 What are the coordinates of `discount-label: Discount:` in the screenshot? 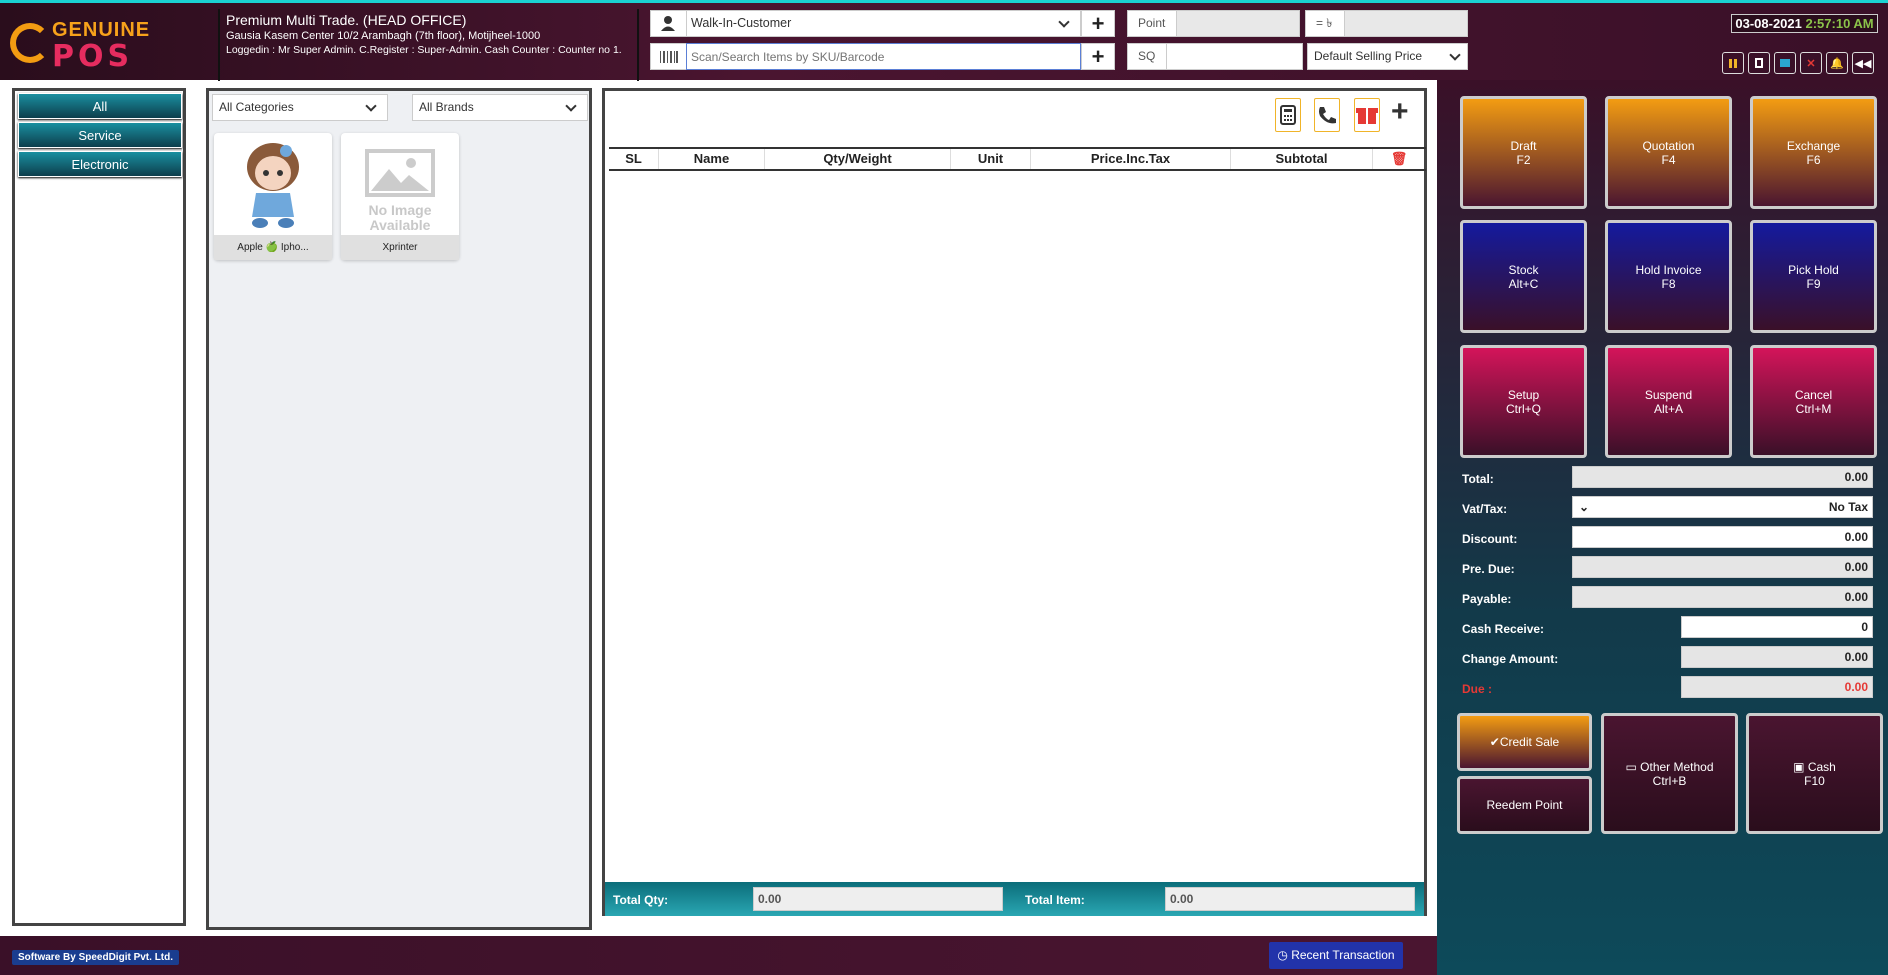 It's located at (1490, 539).